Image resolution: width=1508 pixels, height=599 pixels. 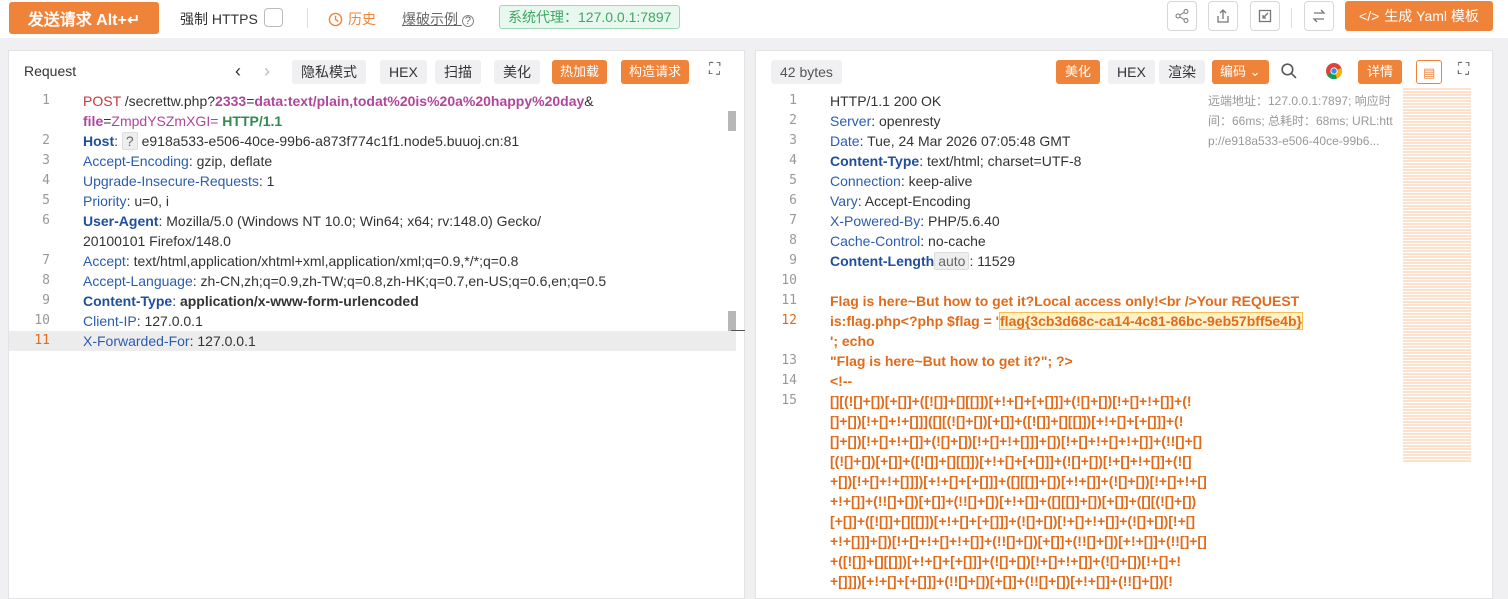 What do you see at coordinates (789, 400) in the screenshot?
I see `line-number: 15` at bounding box center [789, 400].